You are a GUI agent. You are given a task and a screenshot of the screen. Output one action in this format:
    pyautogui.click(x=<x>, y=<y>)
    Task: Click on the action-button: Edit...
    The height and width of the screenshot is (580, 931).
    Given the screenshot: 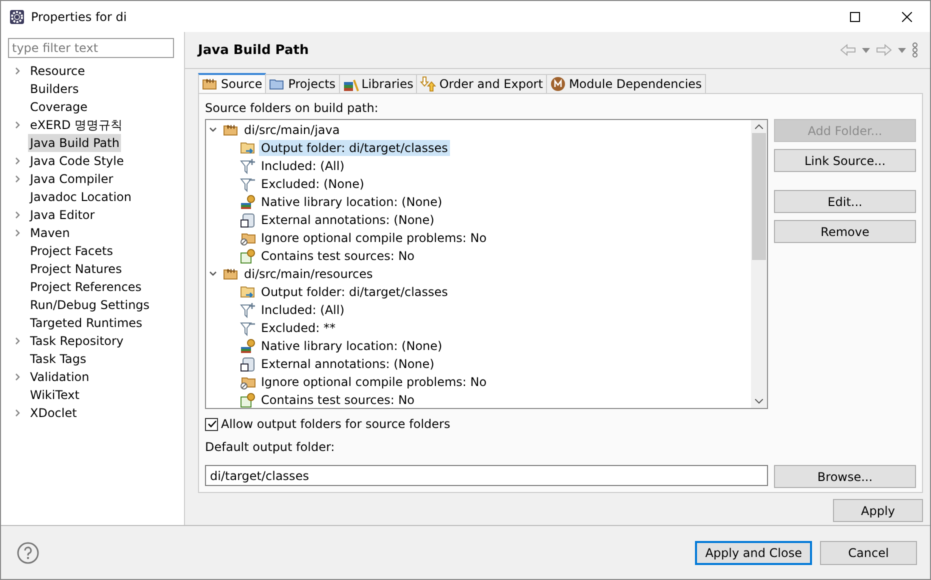 What is the action you would take?
    pyautogui.click(x=845, y=201)
    